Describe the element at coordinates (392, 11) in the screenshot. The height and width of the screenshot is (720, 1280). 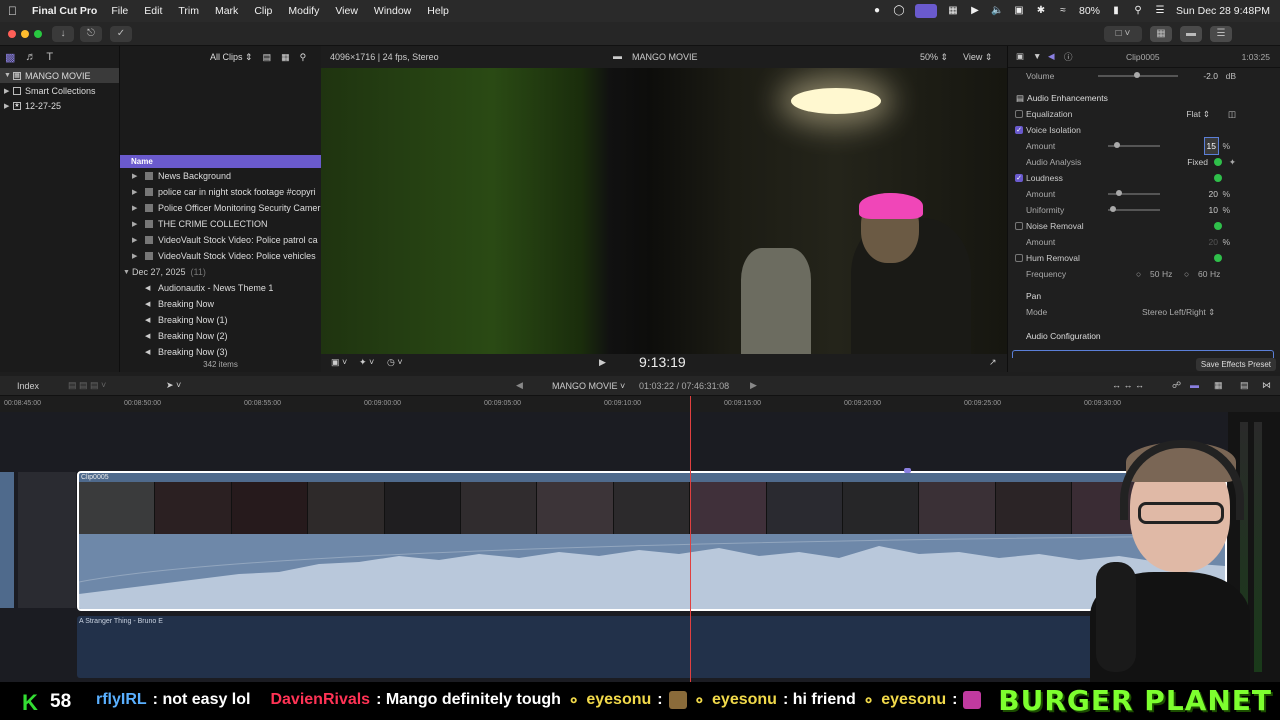
I see `menu-window: Window` at that location.